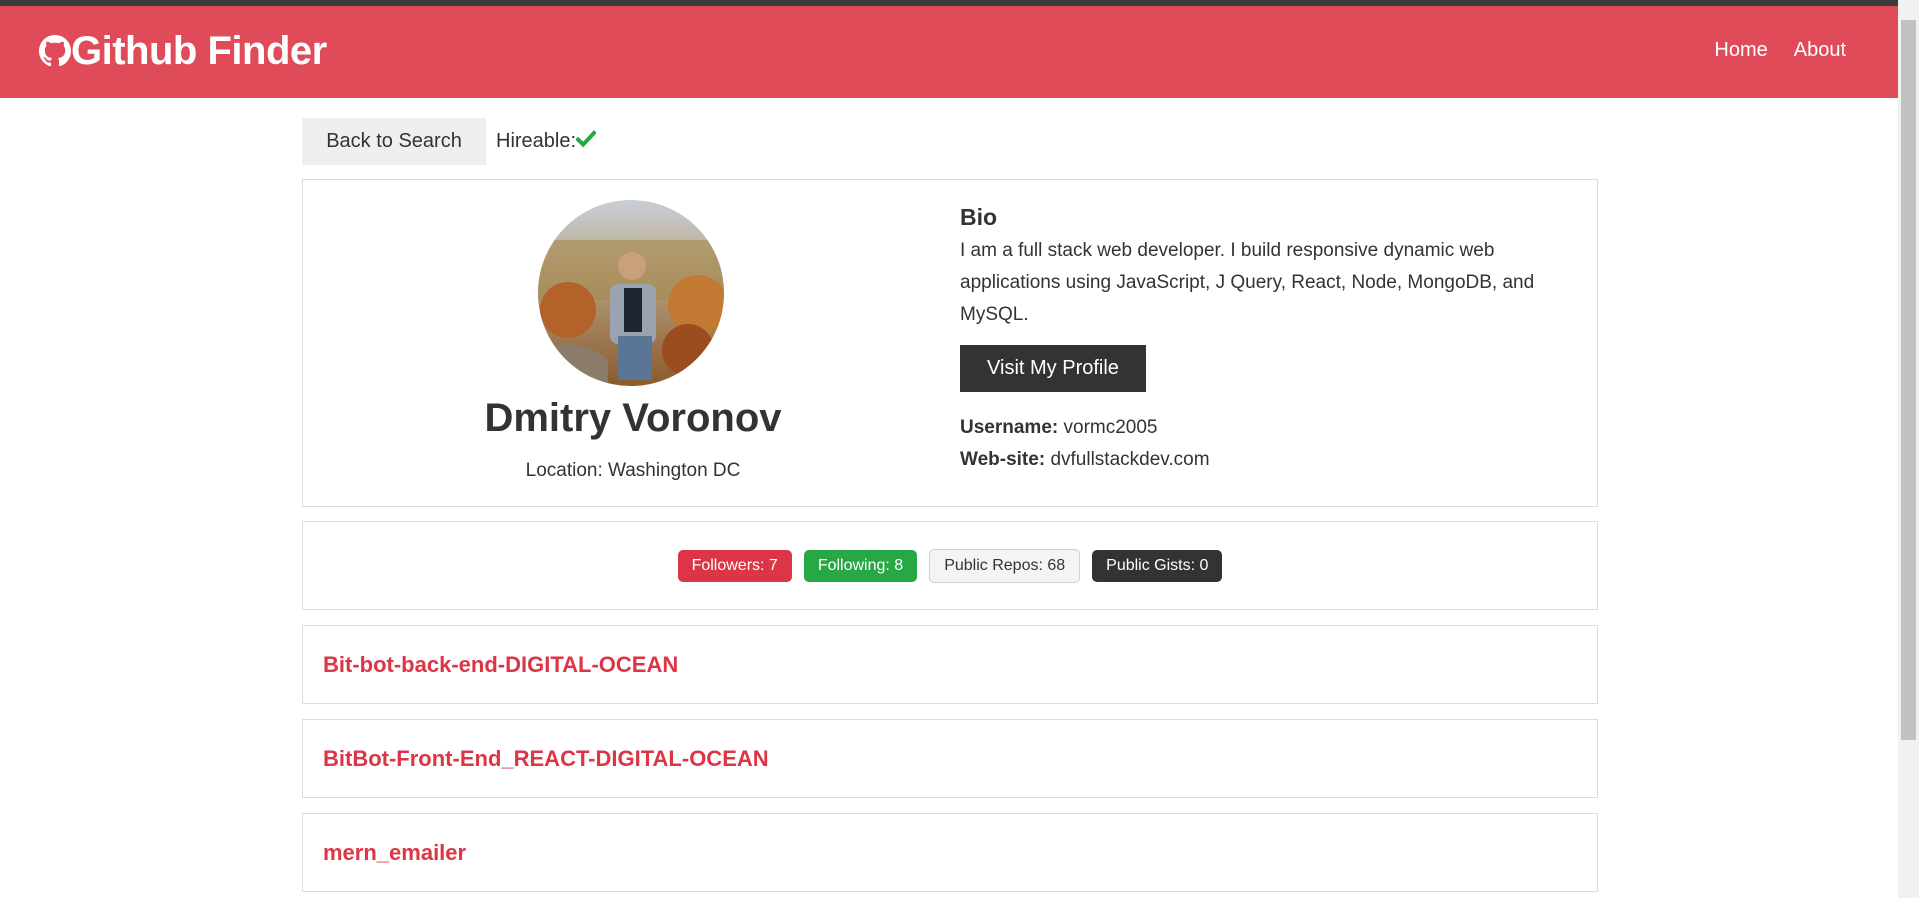 Image resolution: width=1919 pixels, height=898 pixels. I want to click on website-row: Web-site: dvfullstackdev.com, so click(1260, 460).